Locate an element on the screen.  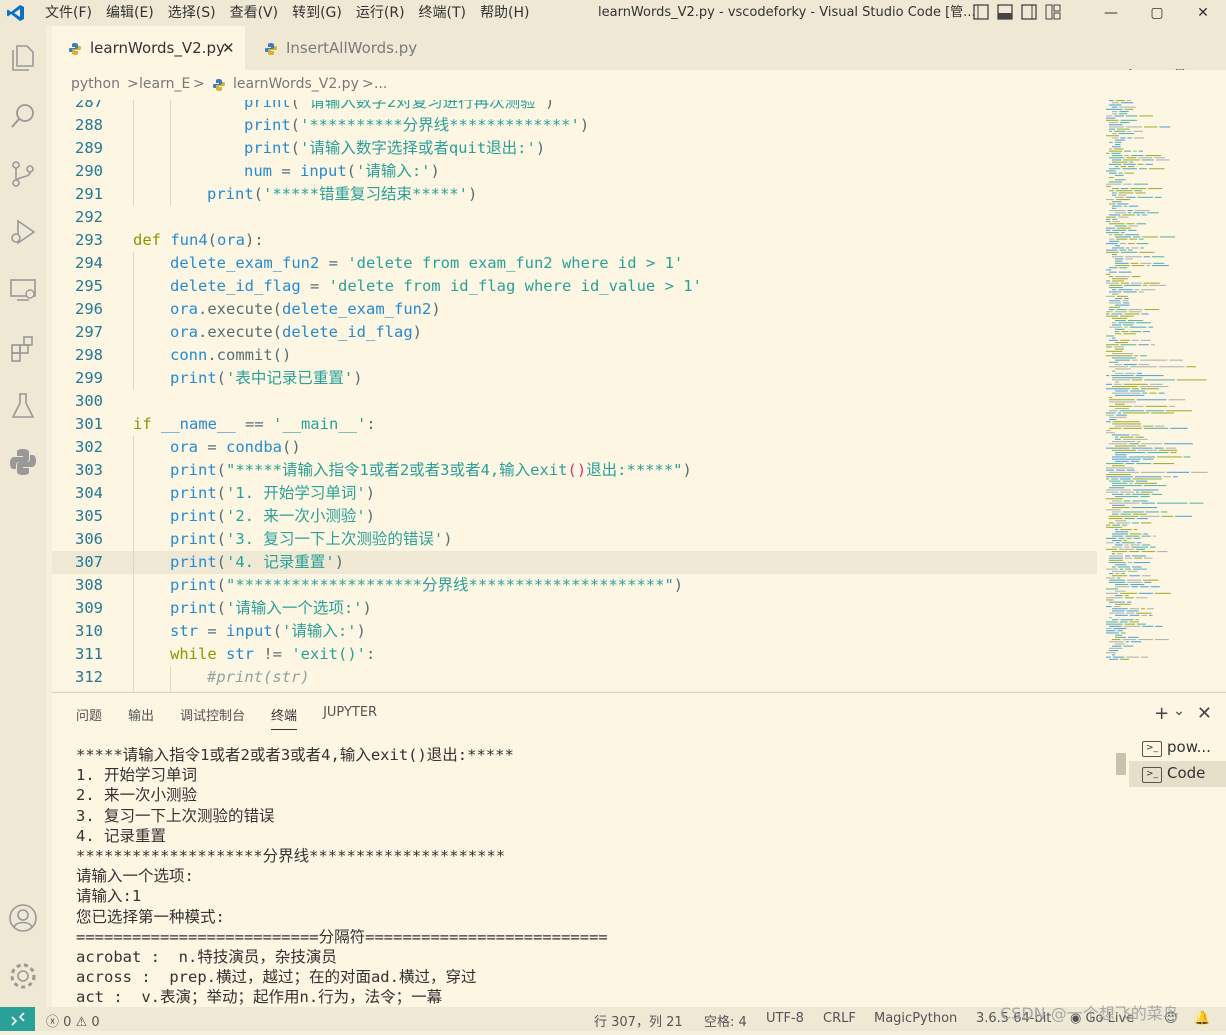
terminal-icon: >_ is located at coordinates (1152, 775).